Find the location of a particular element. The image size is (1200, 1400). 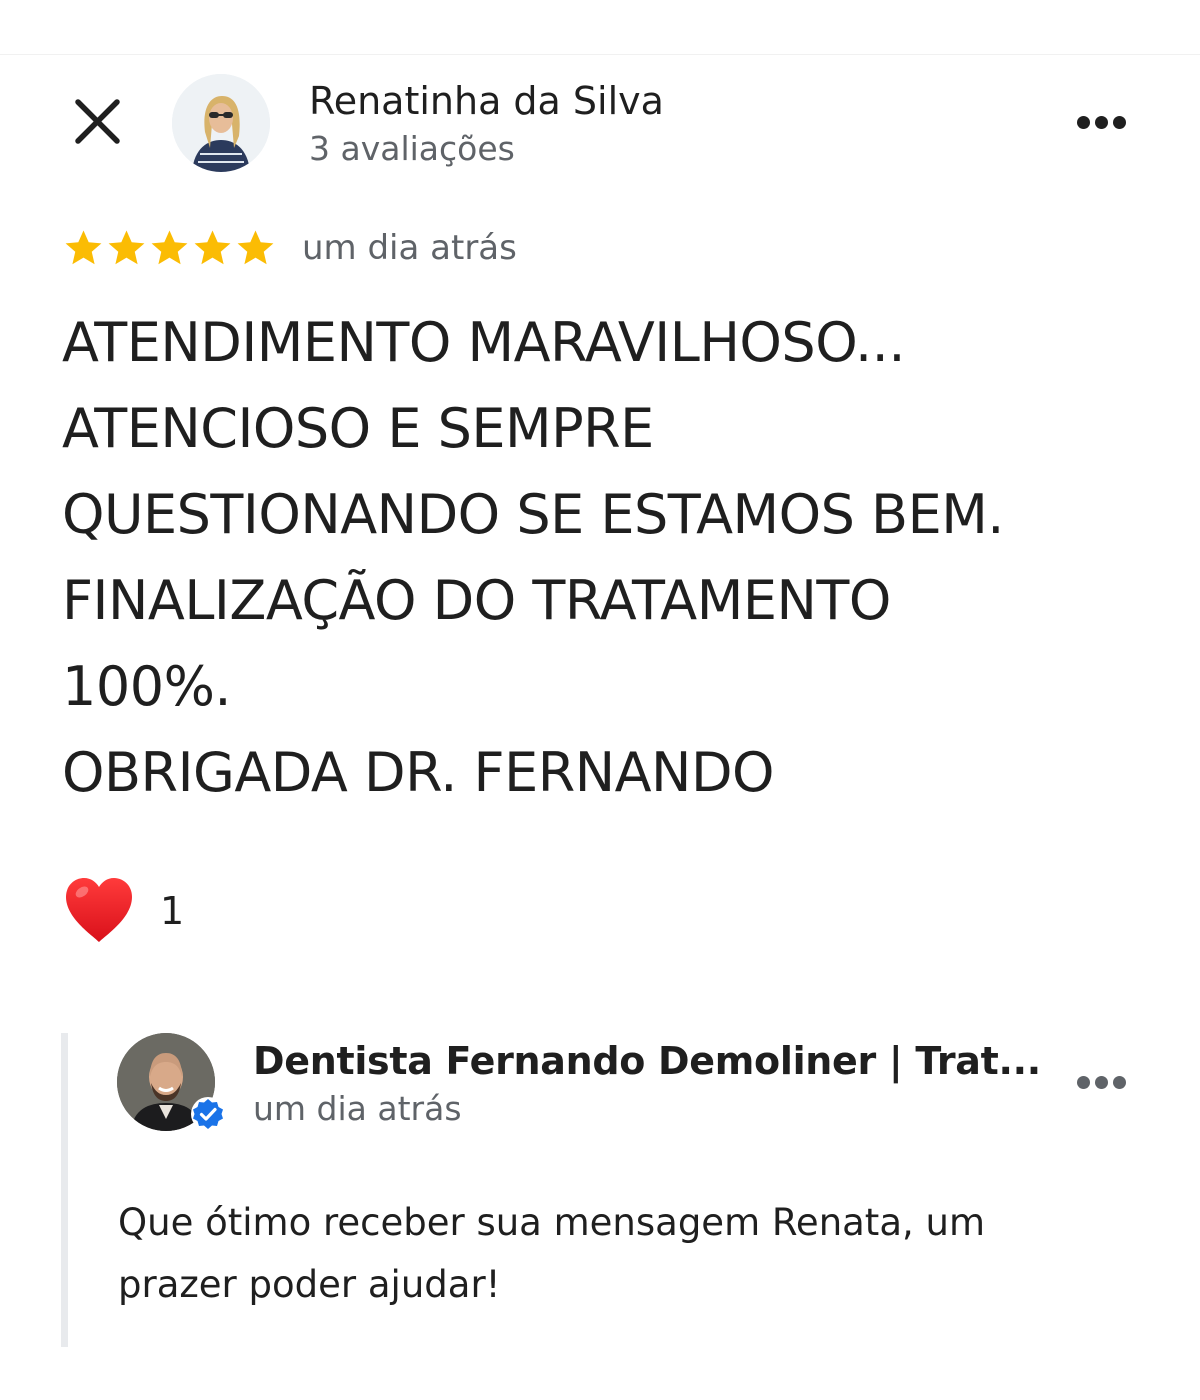

heart-reaction-button is located at coordinates (99, 910).